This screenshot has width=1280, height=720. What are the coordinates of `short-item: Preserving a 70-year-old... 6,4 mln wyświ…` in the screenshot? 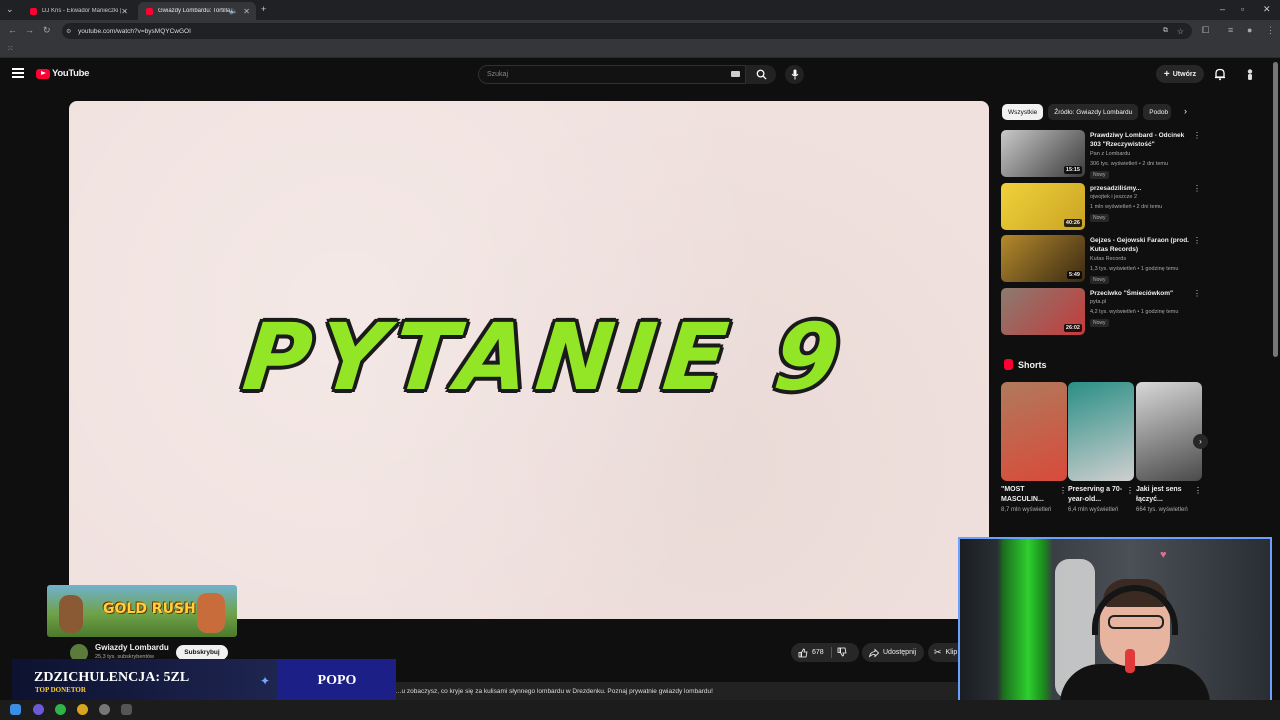 It's located at (1101, 456).